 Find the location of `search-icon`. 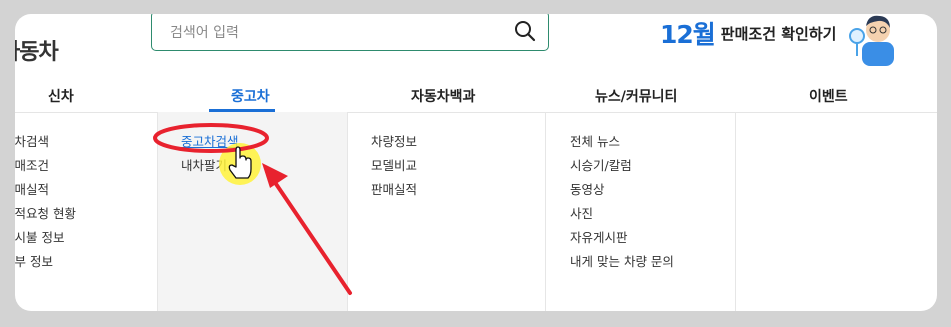

search-icon is located at coordinates (525, 31).